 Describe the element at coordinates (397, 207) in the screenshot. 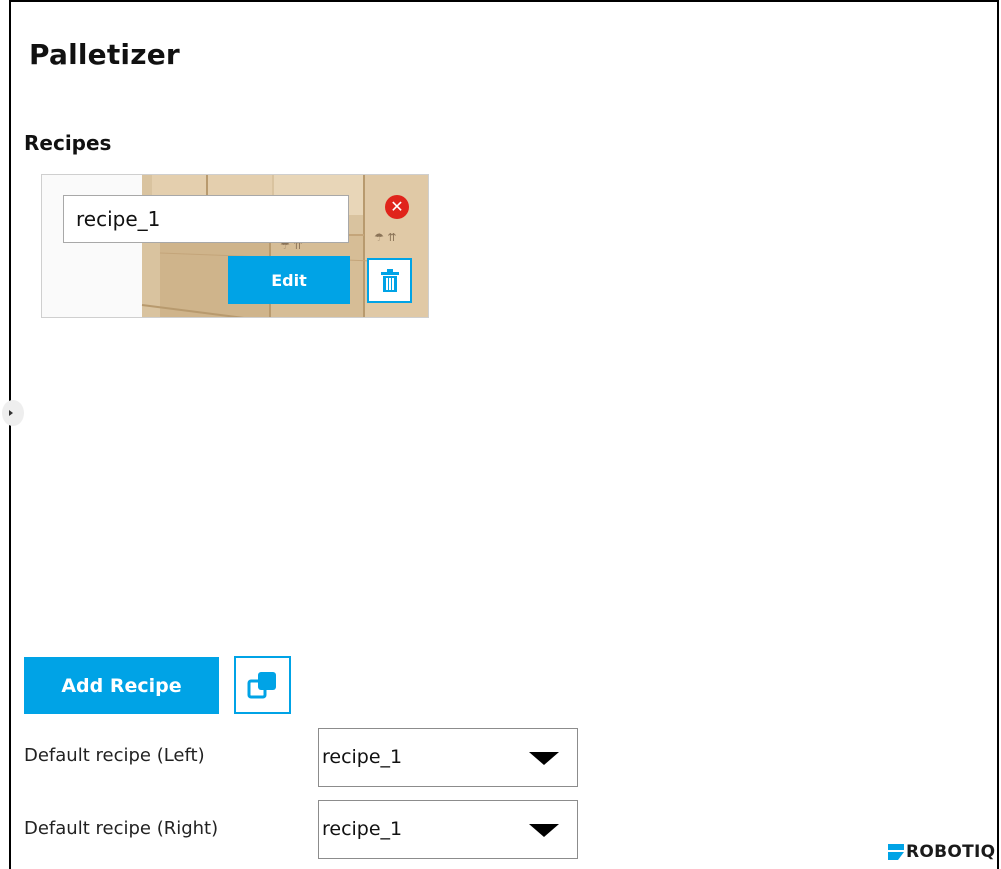

I see `close-icon: ✕` at that location.